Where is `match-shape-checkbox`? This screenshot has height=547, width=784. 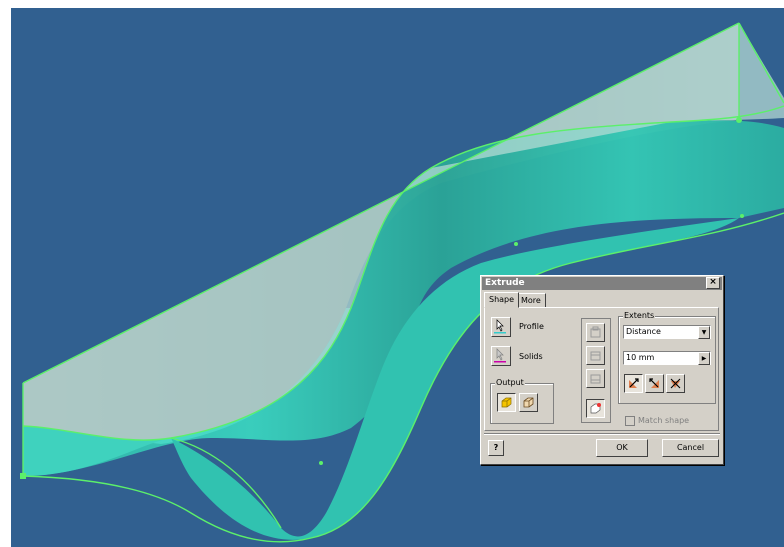 match-shape-checkbox is located at coordinates (630, 421).